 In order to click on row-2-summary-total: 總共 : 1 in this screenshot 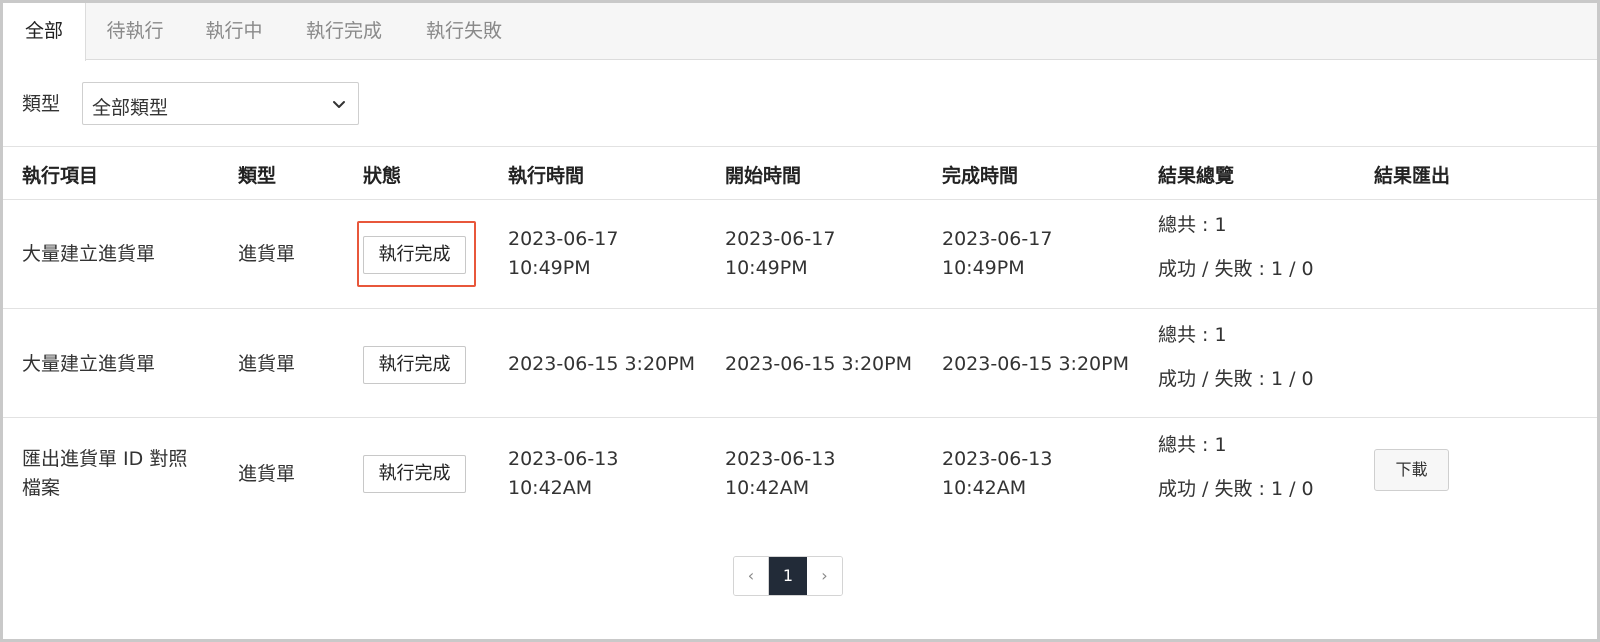, I will do `click(1192, 335)`.